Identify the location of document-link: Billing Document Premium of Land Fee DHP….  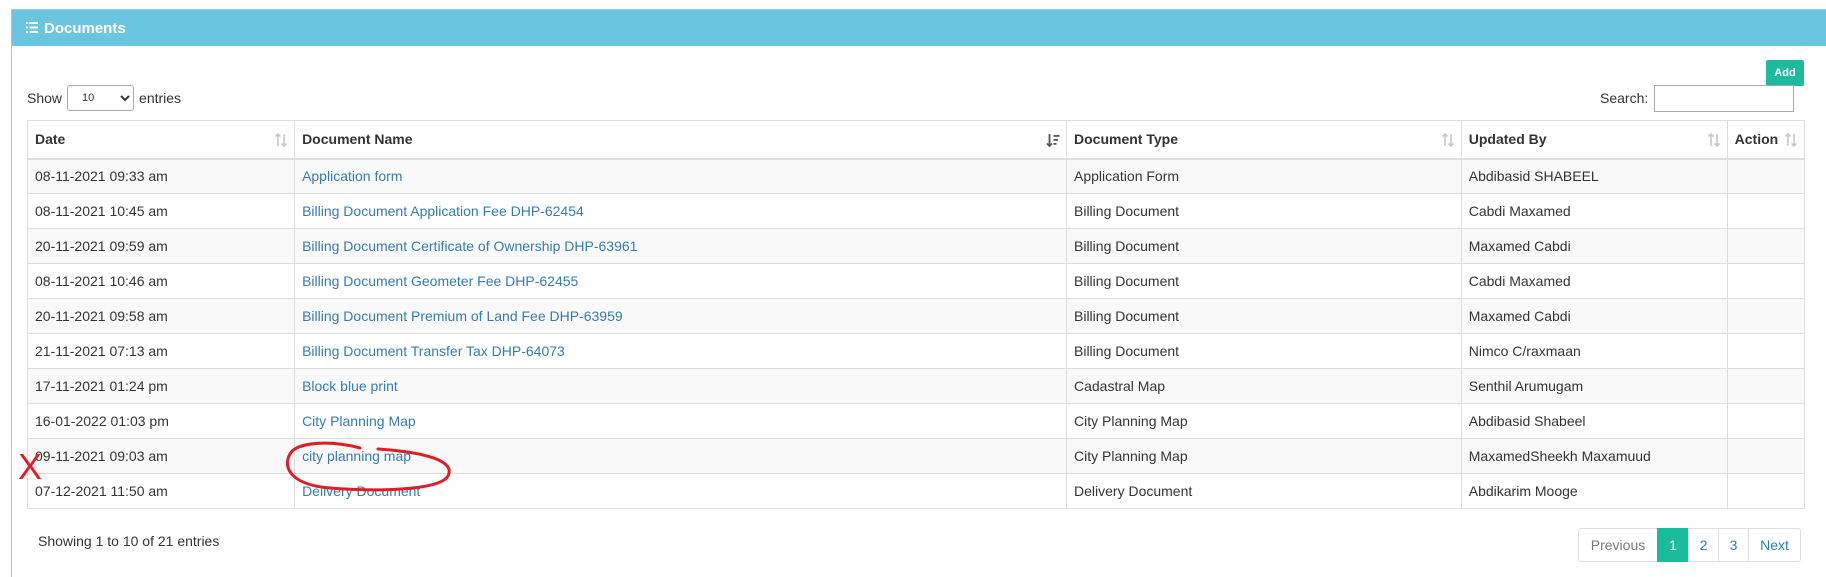
(462, 316).